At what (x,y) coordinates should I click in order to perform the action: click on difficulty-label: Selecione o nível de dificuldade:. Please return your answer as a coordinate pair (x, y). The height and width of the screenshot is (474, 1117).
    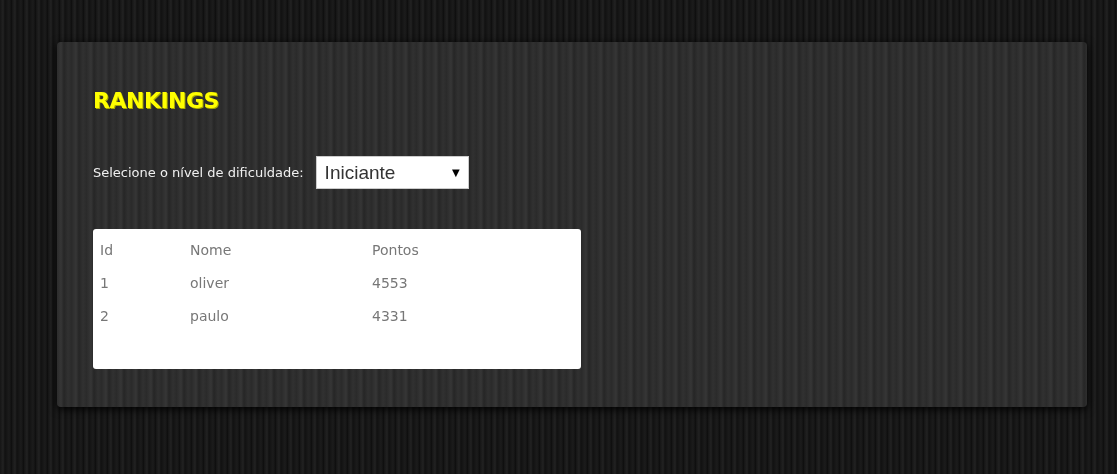
    Looking at the image, I should click on (198, 172).